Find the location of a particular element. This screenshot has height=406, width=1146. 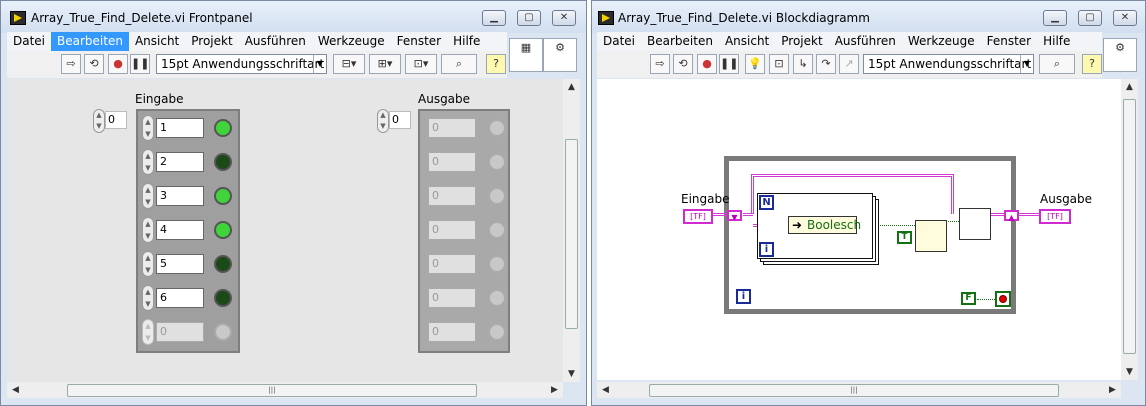

align-objects-icon: ⊟▾ is located at coordinates (349, 64).